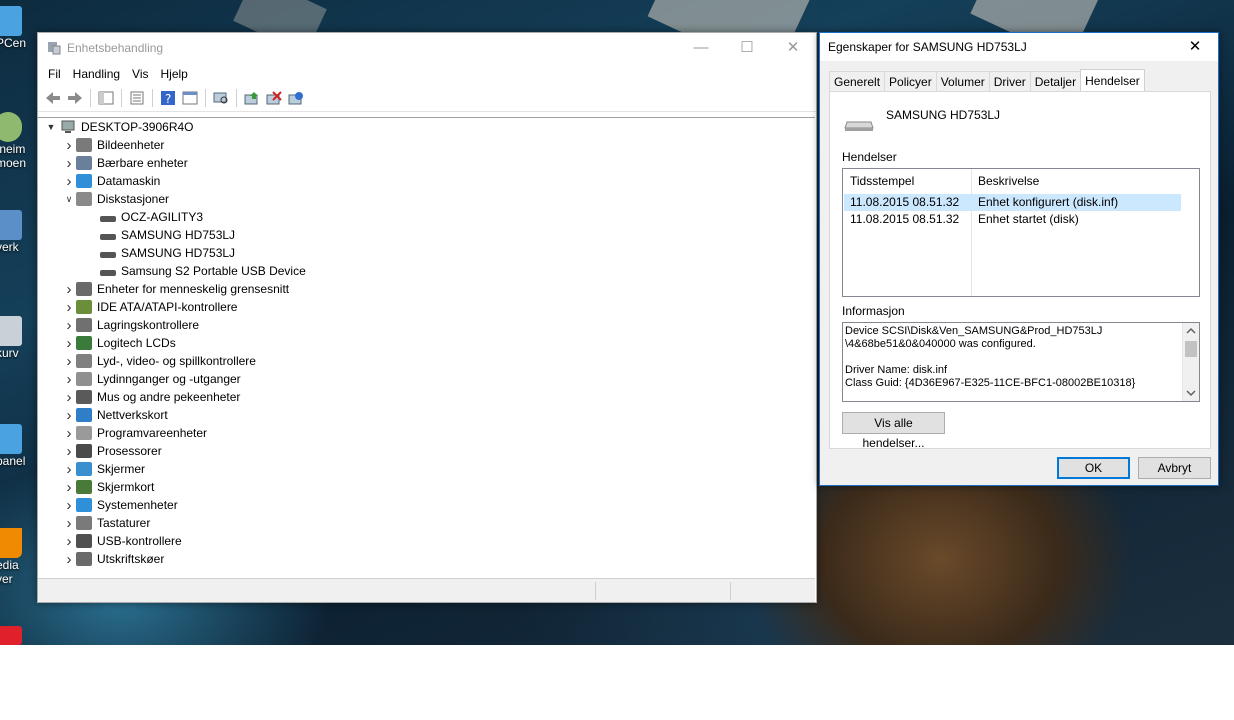 The width and height of the screenshot is (1234, 720). What do you see at coordinates (1009, 81) in the screenshot?
I see `tab-driver: Driver` at bounding box center [1009, 81].